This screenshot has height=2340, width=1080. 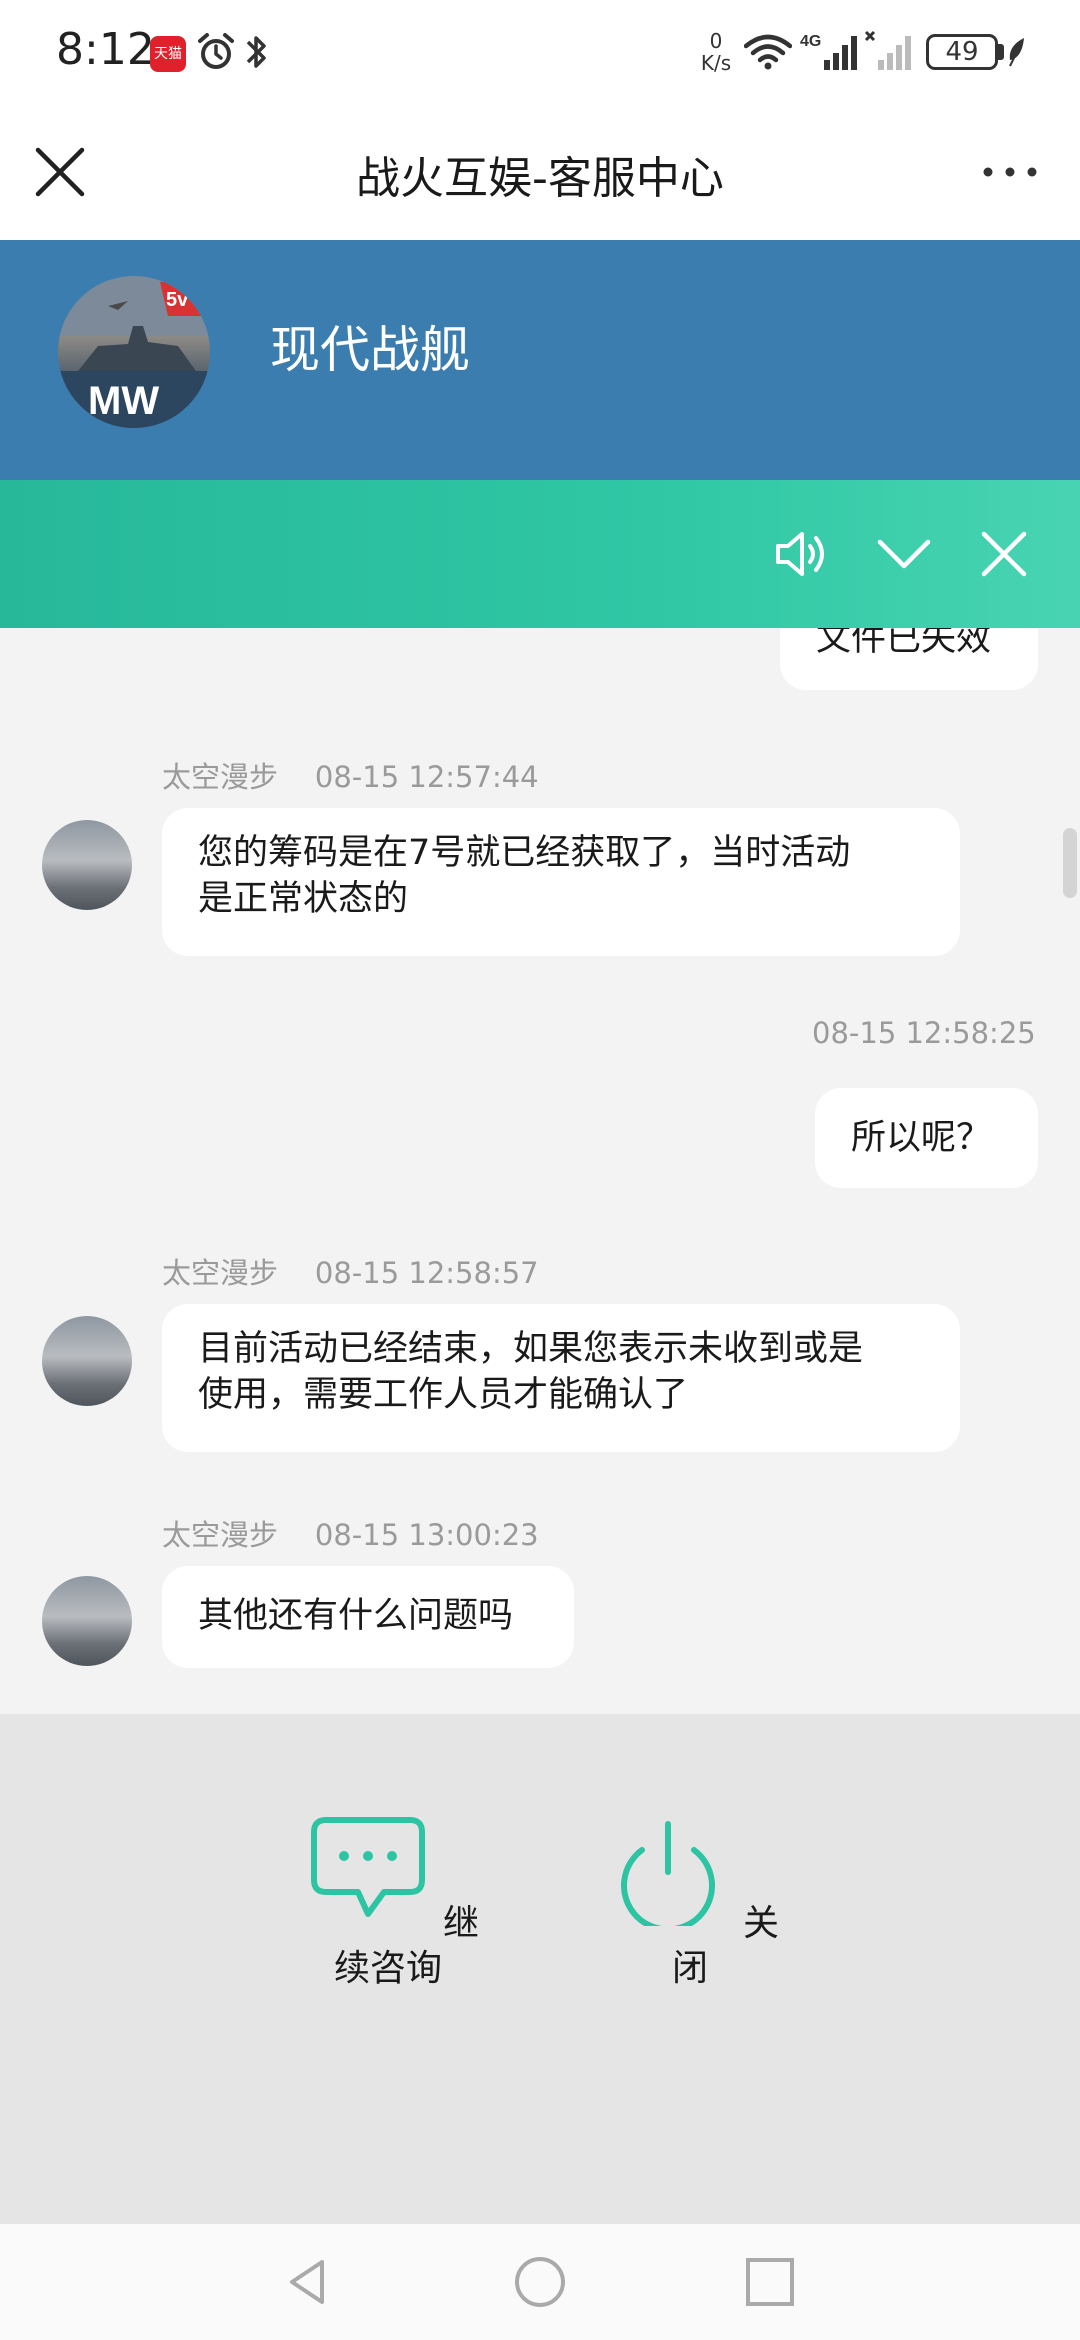 What do you see at coordinates (370, 350) in the screenshot?
I see `service-name: 现代战舰` at bounding box center [370, 350].